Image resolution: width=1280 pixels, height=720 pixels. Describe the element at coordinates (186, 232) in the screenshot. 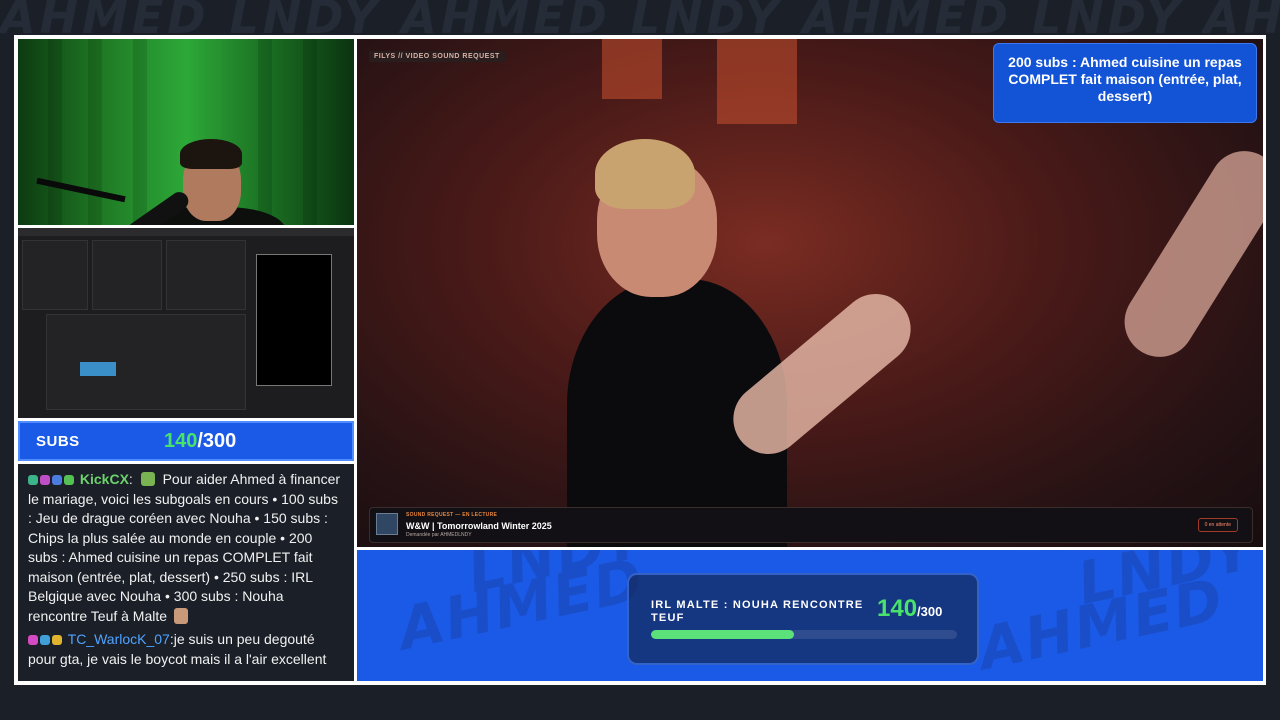

I see `editor-menubar` at that location.